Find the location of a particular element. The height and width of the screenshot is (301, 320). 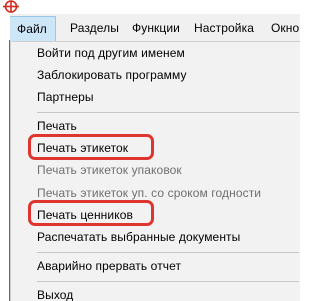

menu-item-login-as-other-user: Войти под другим именем is located at coordinates (111, 53).